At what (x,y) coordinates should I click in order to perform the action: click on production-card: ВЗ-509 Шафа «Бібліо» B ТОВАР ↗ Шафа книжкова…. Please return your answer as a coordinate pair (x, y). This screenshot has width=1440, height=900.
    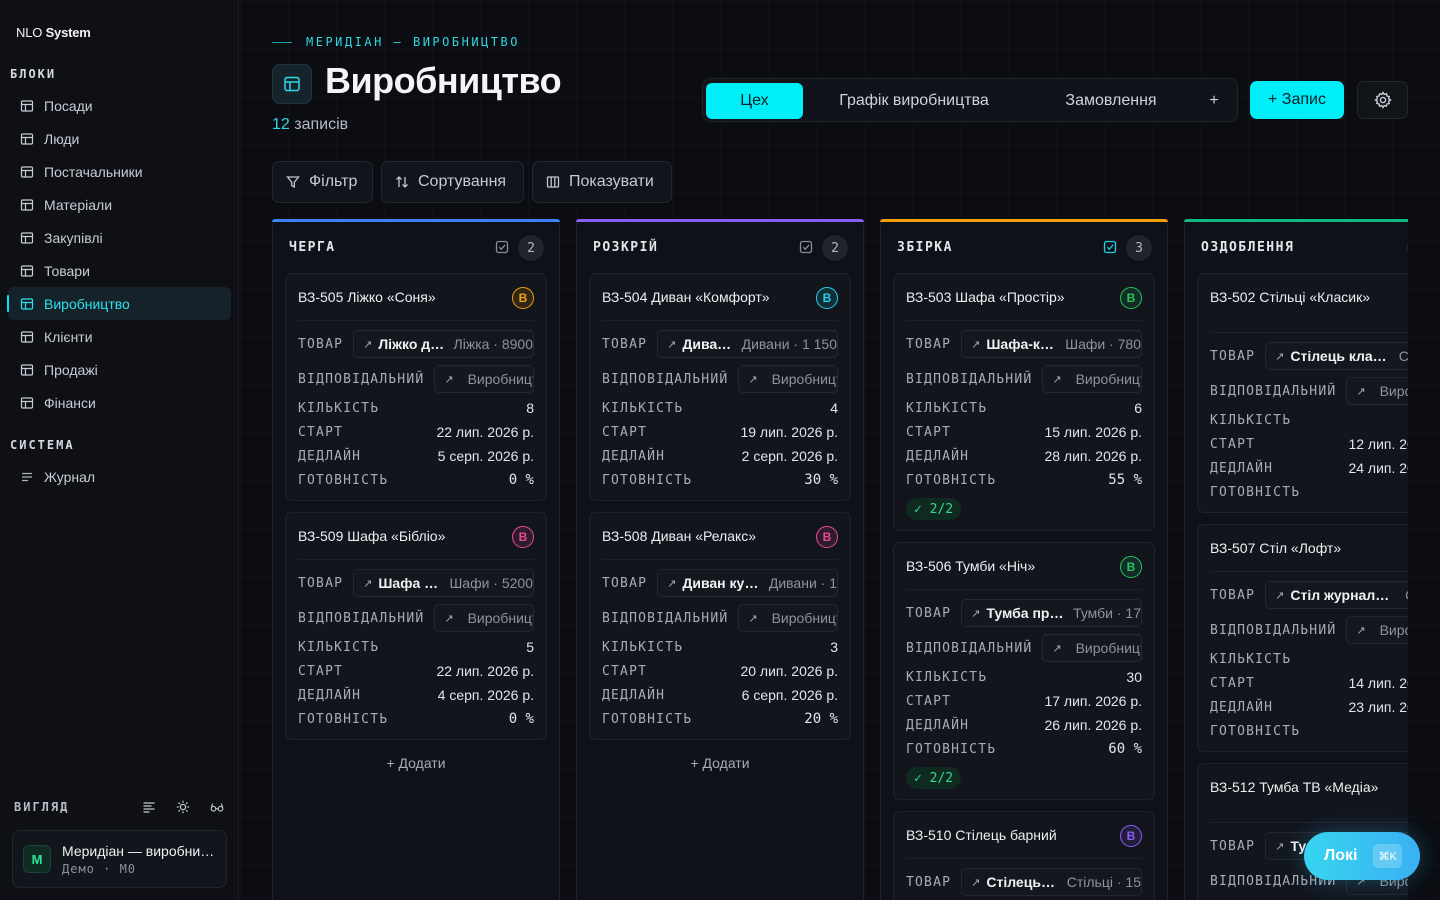
    Looking at the image, I should click on (416, 626).